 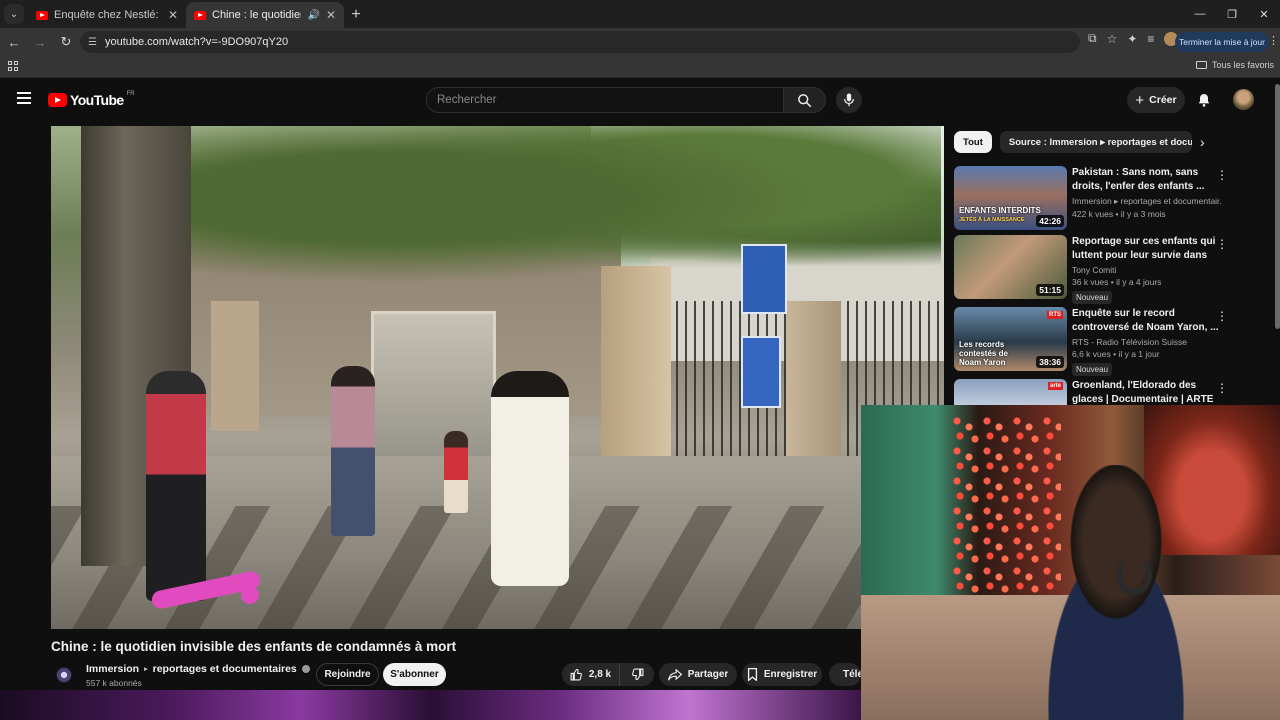 I want to click on thumbs-down-icon, so click(x=637, y=674).